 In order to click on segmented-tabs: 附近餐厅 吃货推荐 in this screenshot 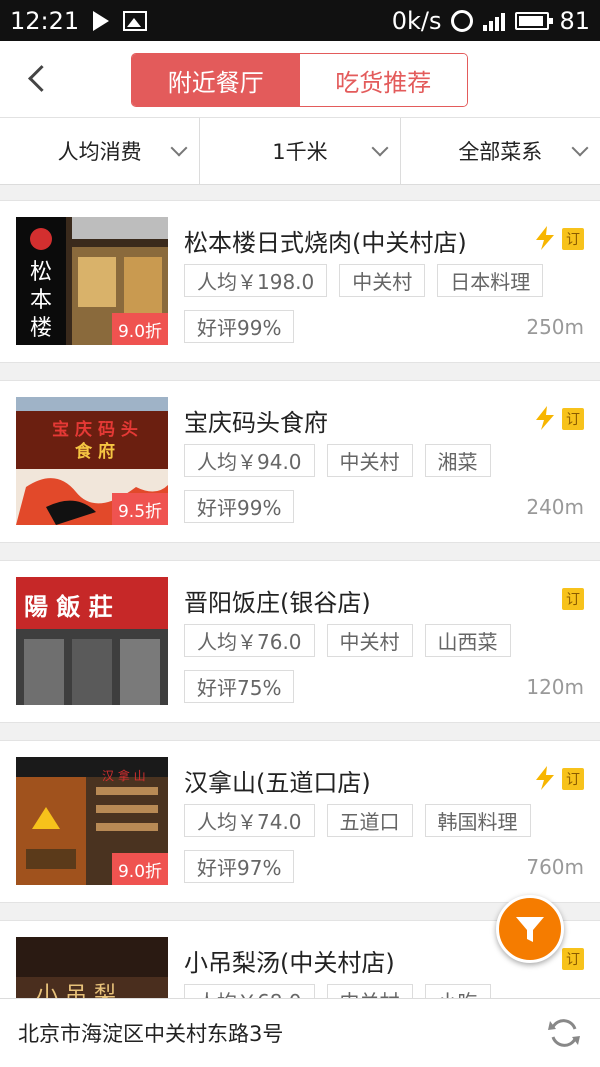, I will do `click(299, 80)`.